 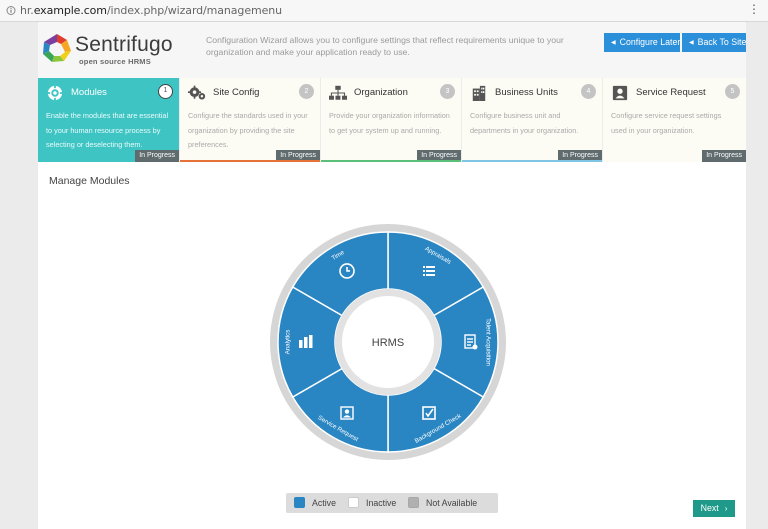 What do you see at coordinates (197, 92) in the screenshot?
I see `gears-icon` at bounding box center [197, 92].